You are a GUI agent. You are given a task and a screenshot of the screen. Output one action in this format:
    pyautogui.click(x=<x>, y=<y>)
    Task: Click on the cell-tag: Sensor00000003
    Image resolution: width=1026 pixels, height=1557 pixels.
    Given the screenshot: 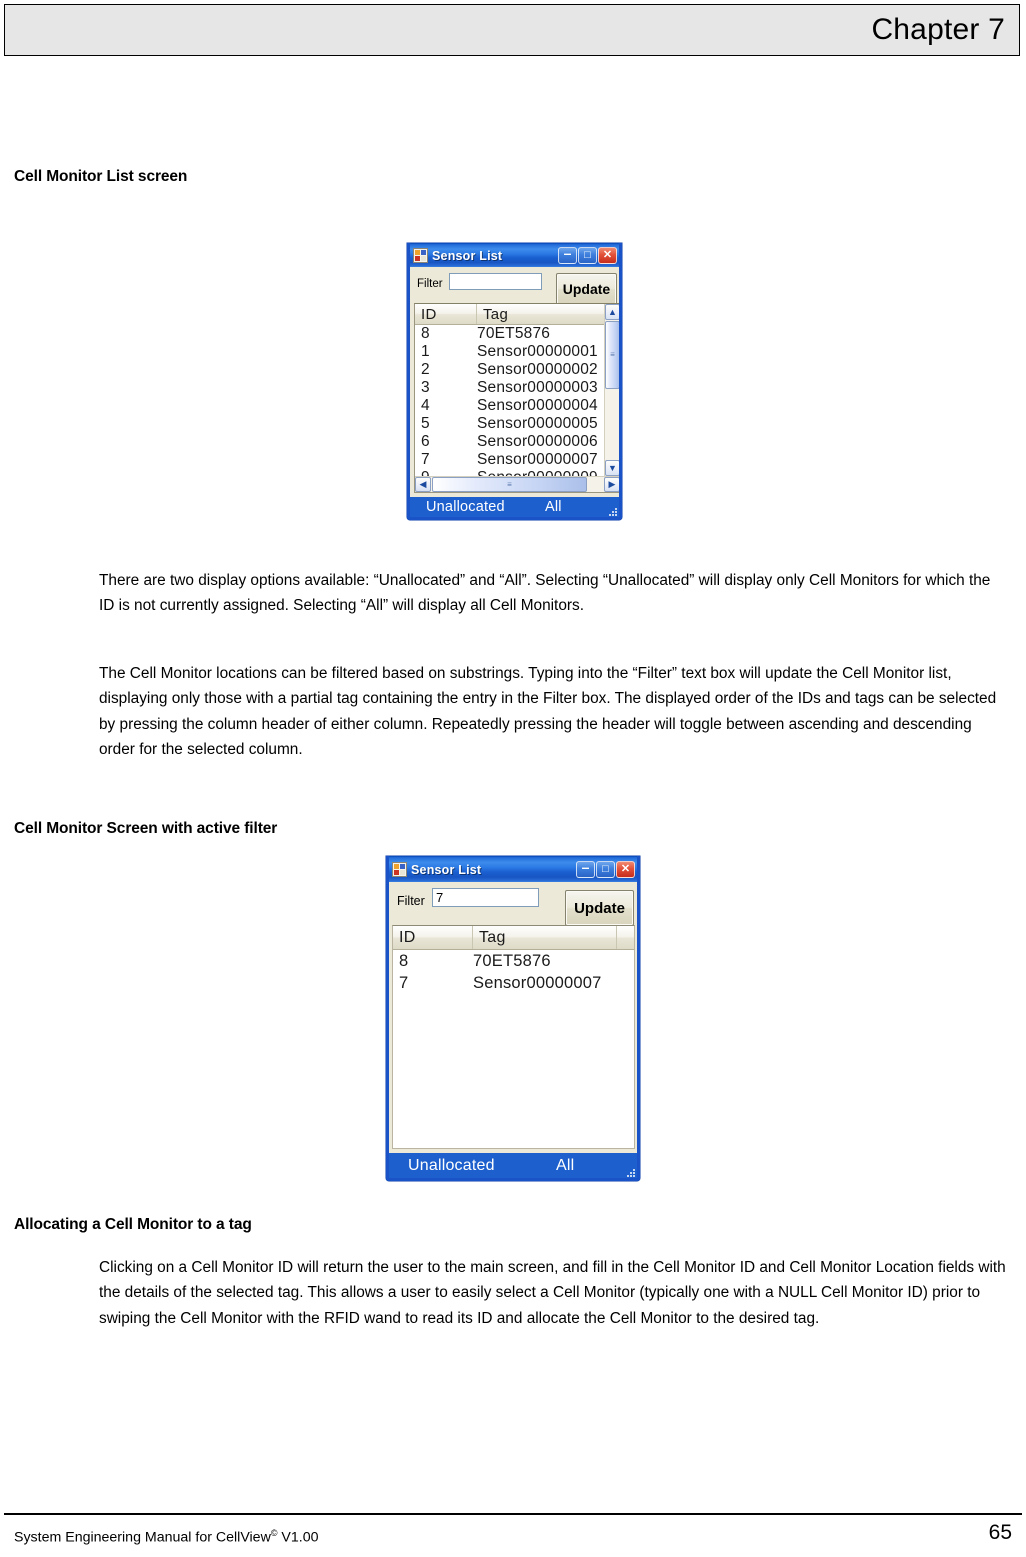 What is the action you would take?
    pyautogui.click(x=537, y=387)
    